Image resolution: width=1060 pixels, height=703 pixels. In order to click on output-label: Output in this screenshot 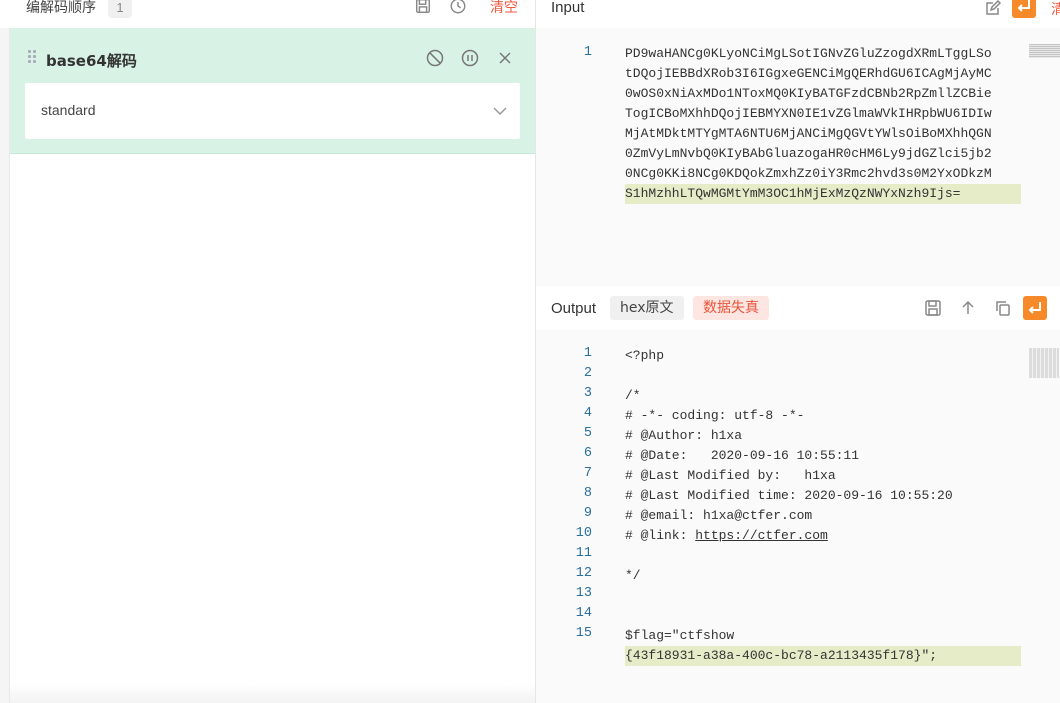, I will do `click(574, 308)`.